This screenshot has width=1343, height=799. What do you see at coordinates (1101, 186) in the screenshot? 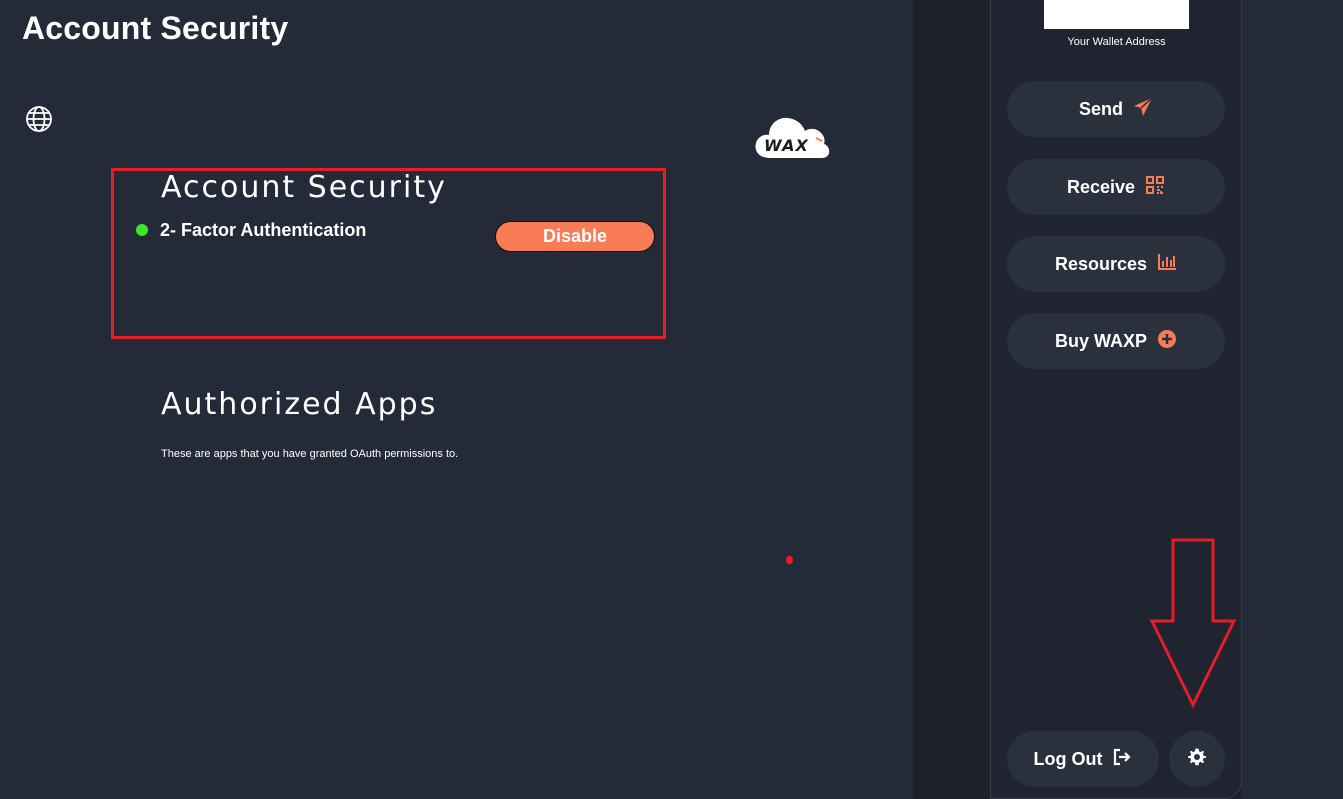
I see `receive-label: Receive` at bounding box center [1101, 186].